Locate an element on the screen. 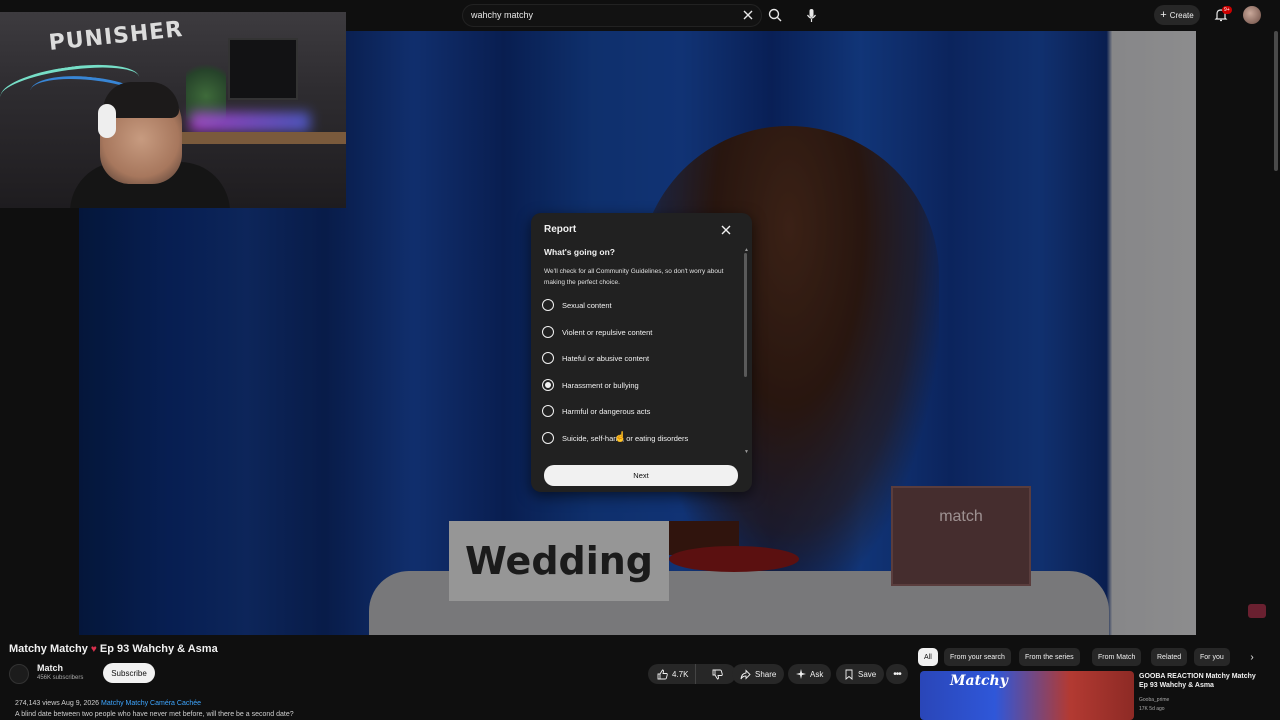  report-option-label: Hateful or abusive content is located at coordinates (606, 358).